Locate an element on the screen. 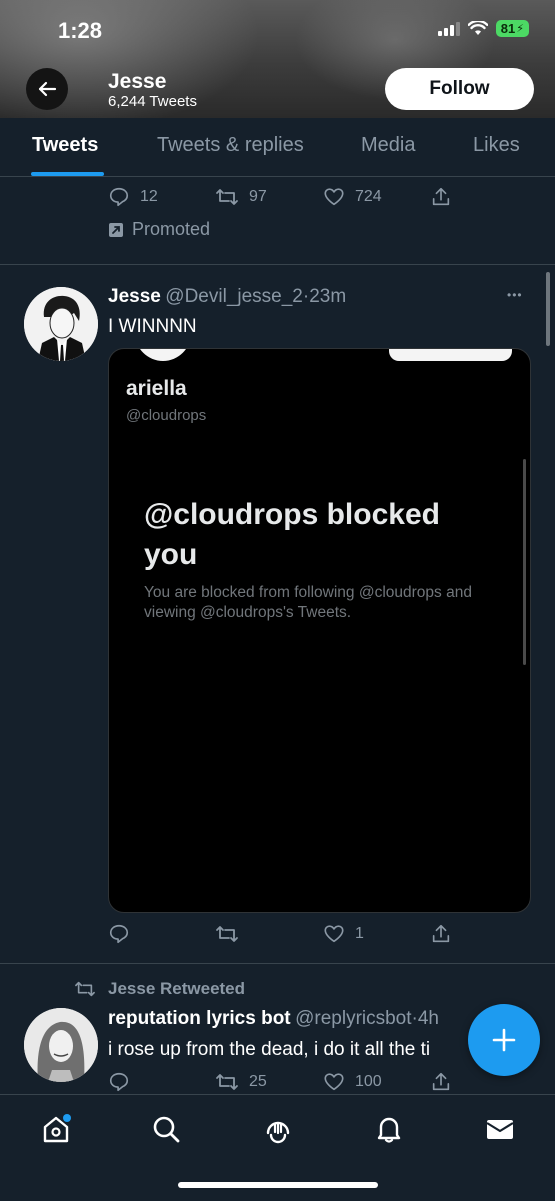  tweet-count: 6,244 Tweets is located at coordinates (152, 101).